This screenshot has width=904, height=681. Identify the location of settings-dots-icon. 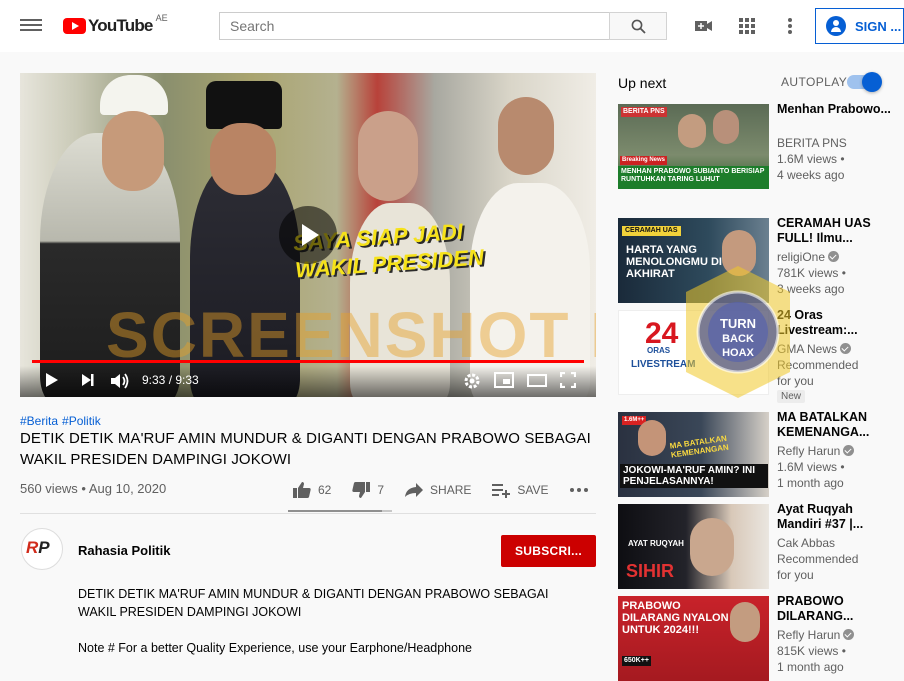
(790, 26).